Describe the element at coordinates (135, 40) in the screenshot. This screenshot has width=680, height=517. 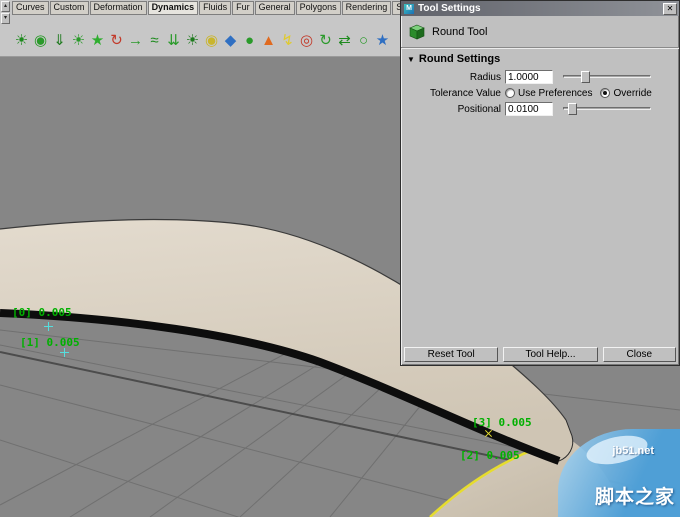
I see `air-field-icon: →` at that location.